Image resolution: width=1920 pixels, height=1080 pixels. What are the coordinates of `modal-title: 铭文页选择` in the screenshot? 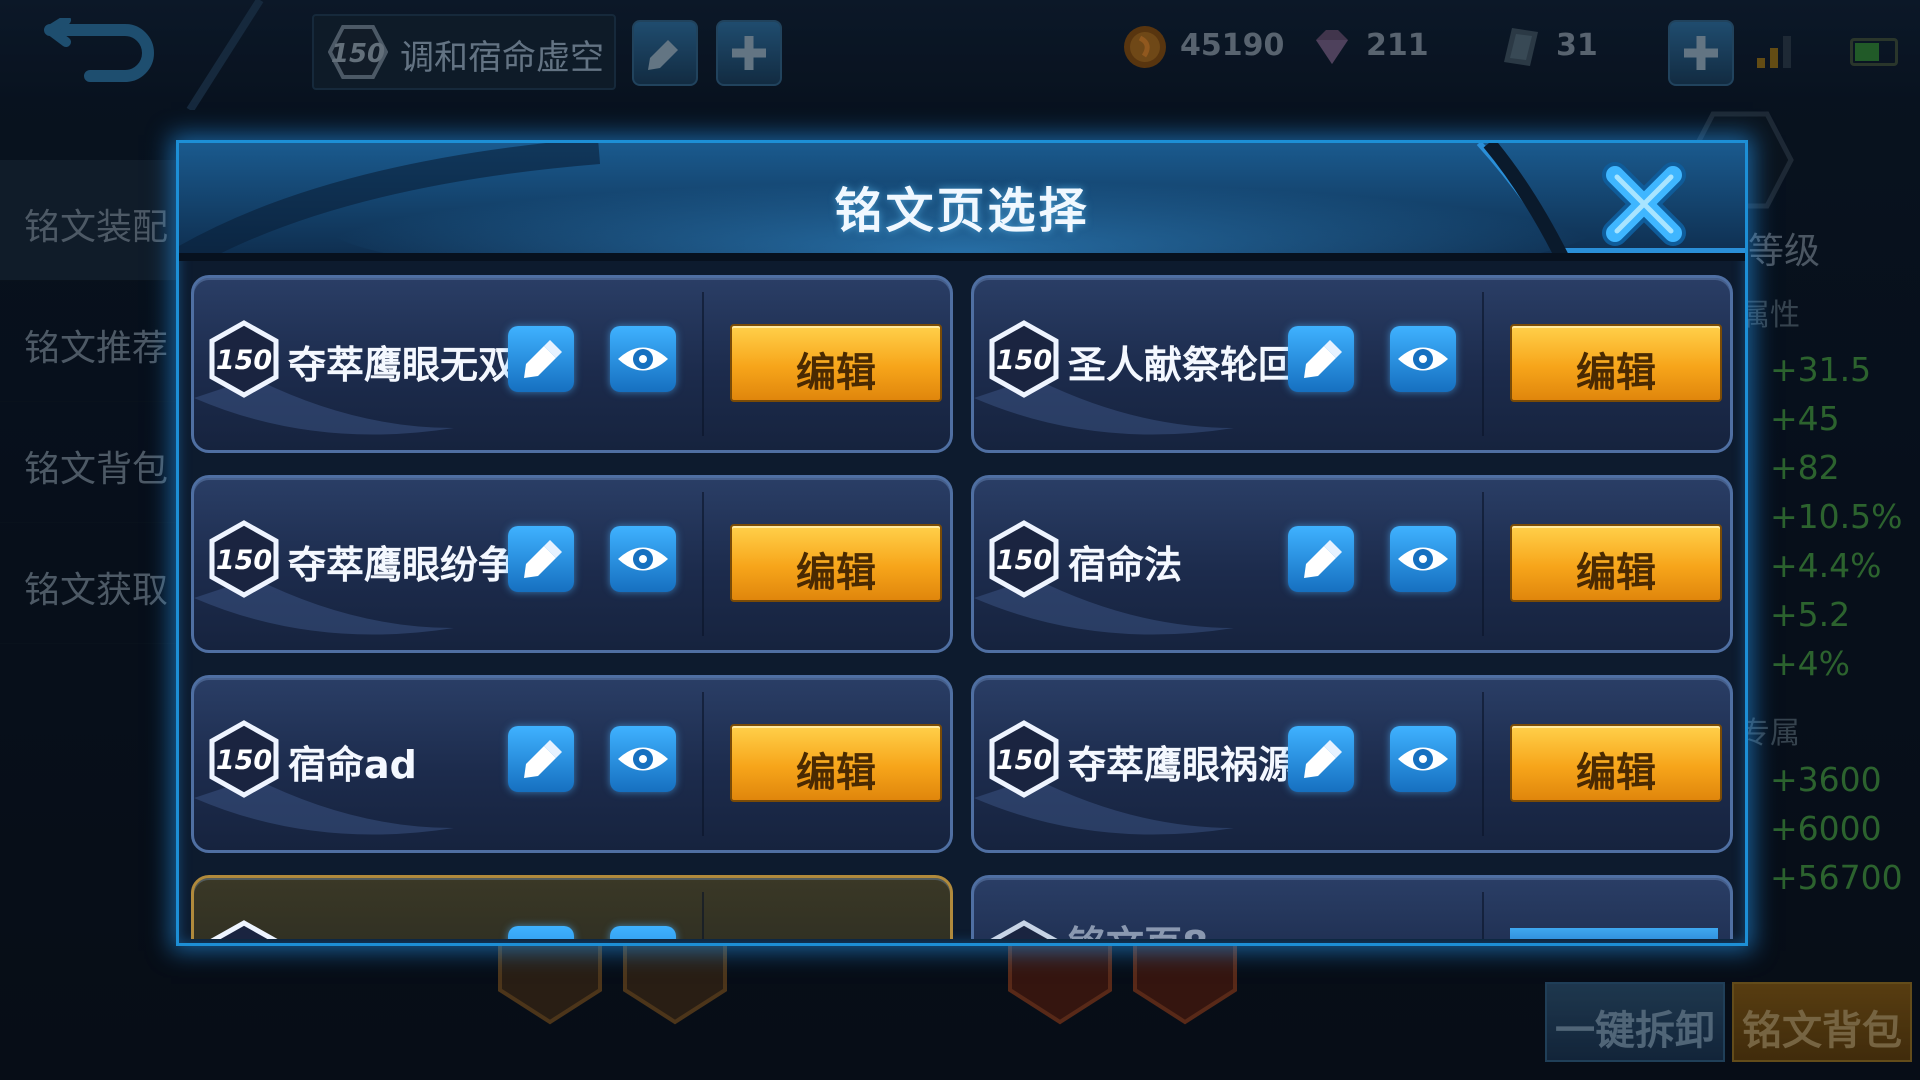 It's located at (962, 211).